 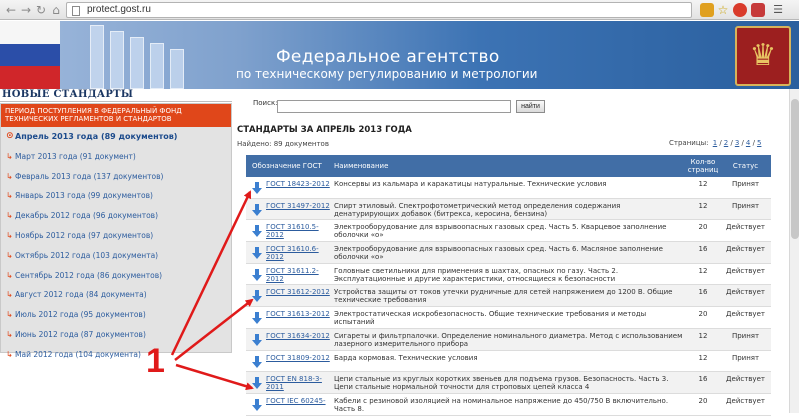 What do you see at coordinates (778, 10) in the screenshot?
I see `menu-icon: ☰` at bounding box center [778, 10].